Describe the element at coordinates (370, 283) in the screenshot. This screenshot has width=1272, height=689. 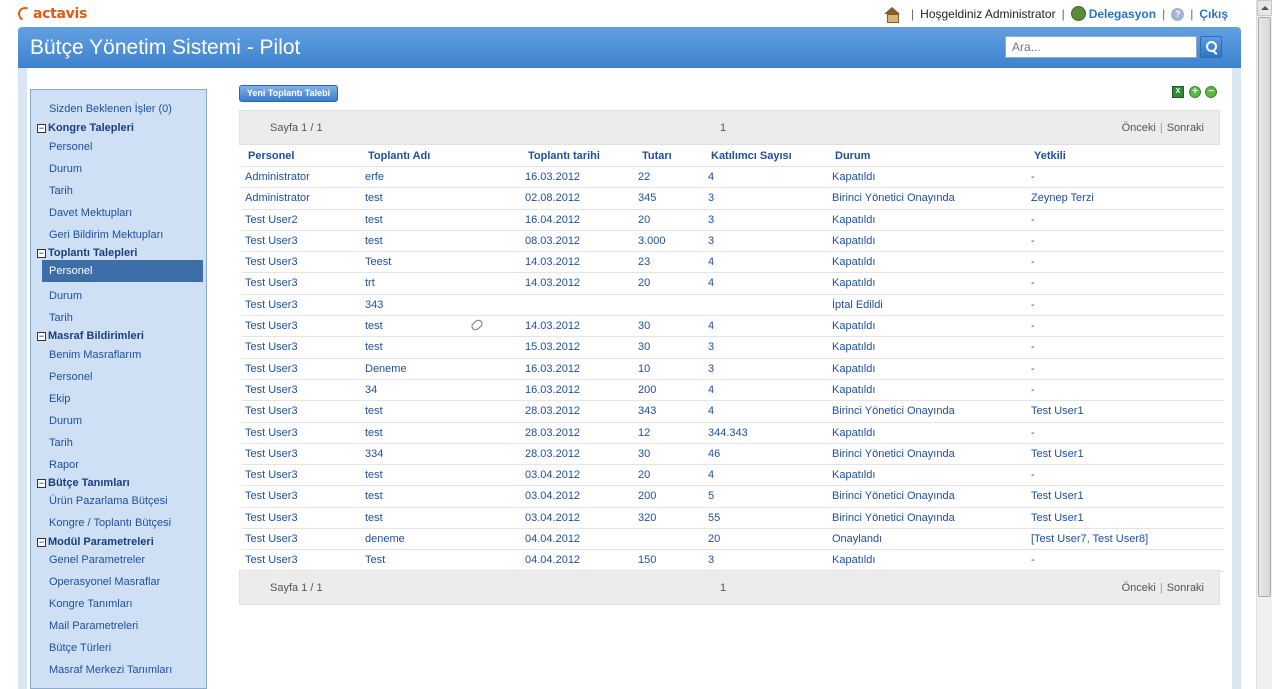
I see `cell-meeting-name: trt` at that location.